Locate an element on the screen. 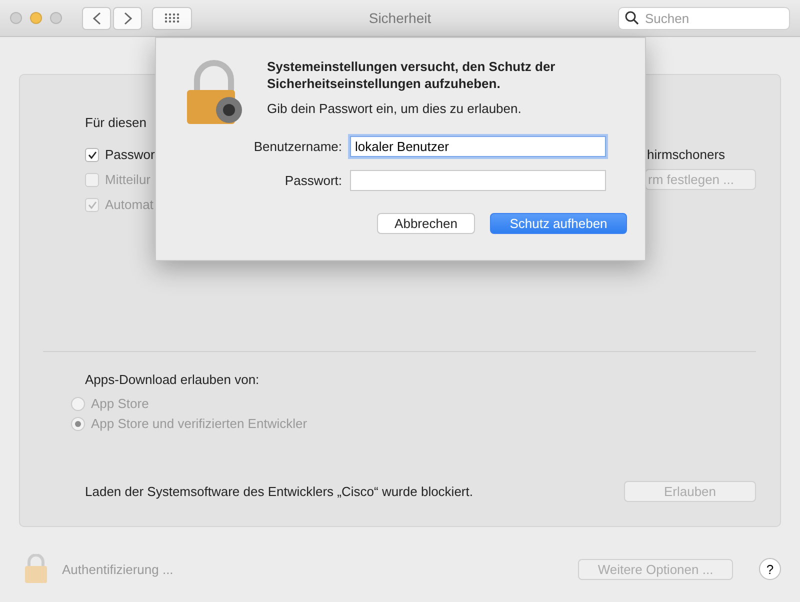  confirm-button: Schutz aufheben is located at coordinates (558, 223).